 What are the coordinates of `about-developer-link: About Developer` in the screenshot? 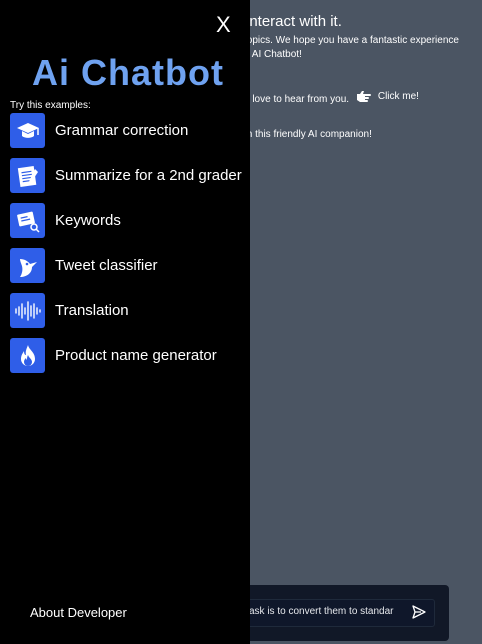 It's located at (78, 612).